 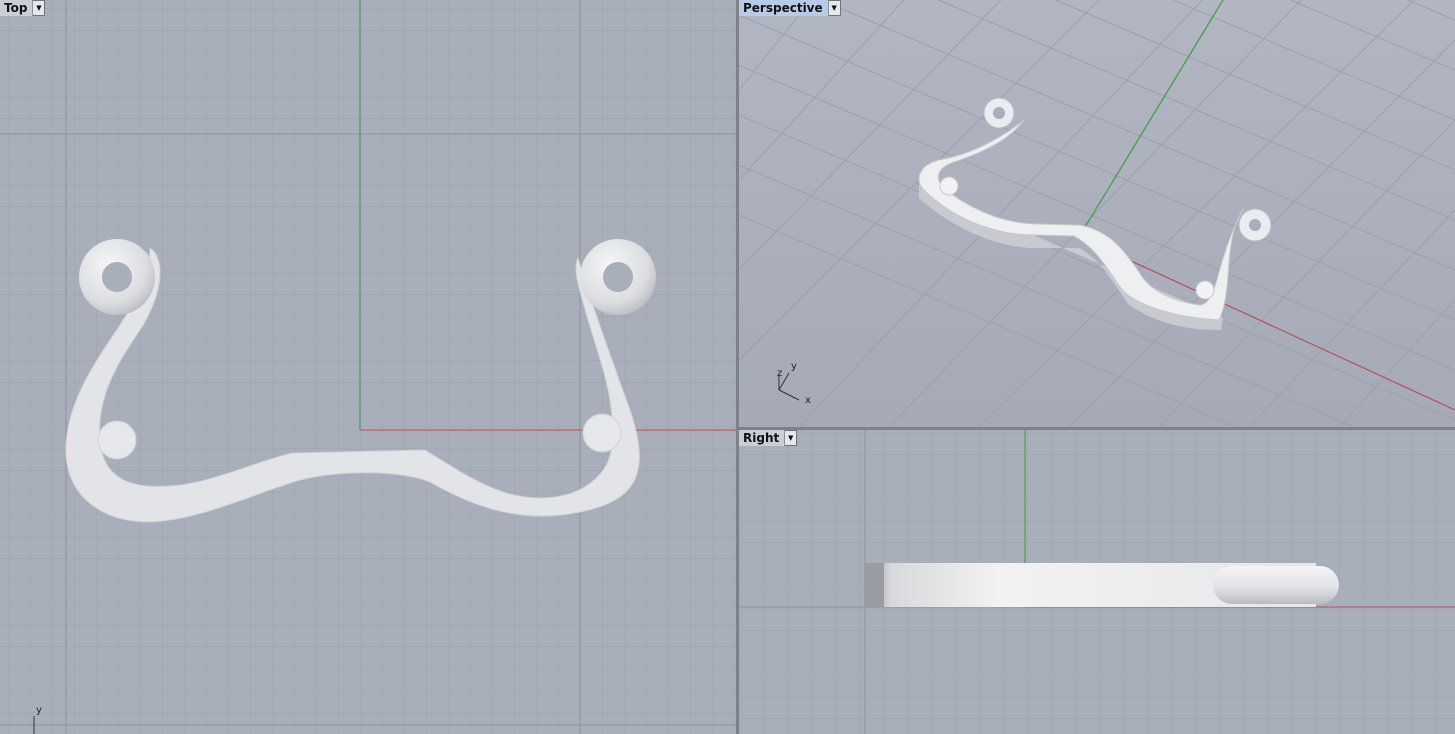 I want to click on viewport-label-top: Top ▼, so click(x=23, y=8).